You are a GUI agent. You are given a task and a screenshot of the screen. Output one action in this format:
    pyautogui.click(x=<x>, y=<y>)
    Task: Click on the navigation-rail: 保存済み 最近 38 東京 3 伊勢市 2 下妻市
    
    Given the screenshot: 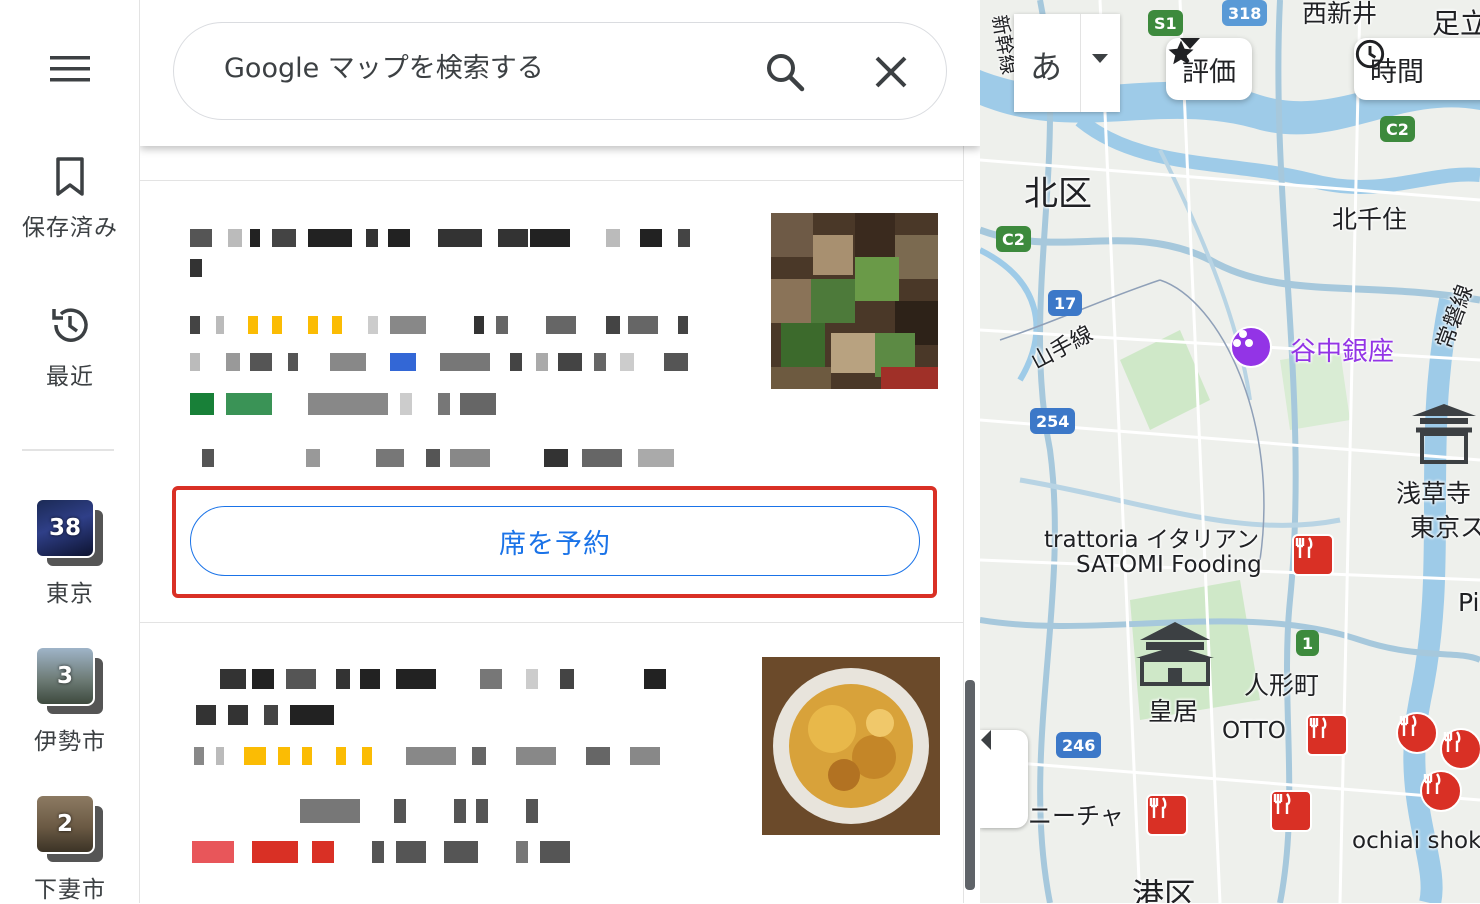 What is the action you would take?
    pyautogui.click(x=70, y=451)
    